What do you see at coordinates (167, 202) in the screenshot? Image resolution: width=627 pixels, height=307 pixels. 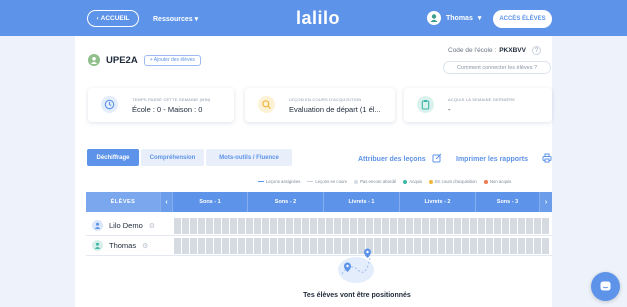 I see `scroll-left-button: ‹` at bounding box center [167, 202].